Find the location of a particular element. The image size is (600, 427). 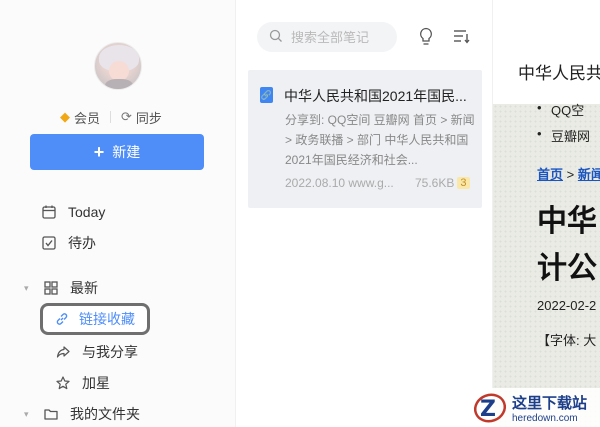

breadcrumb-home-link: 首页 is located at coordinates (550, 174).